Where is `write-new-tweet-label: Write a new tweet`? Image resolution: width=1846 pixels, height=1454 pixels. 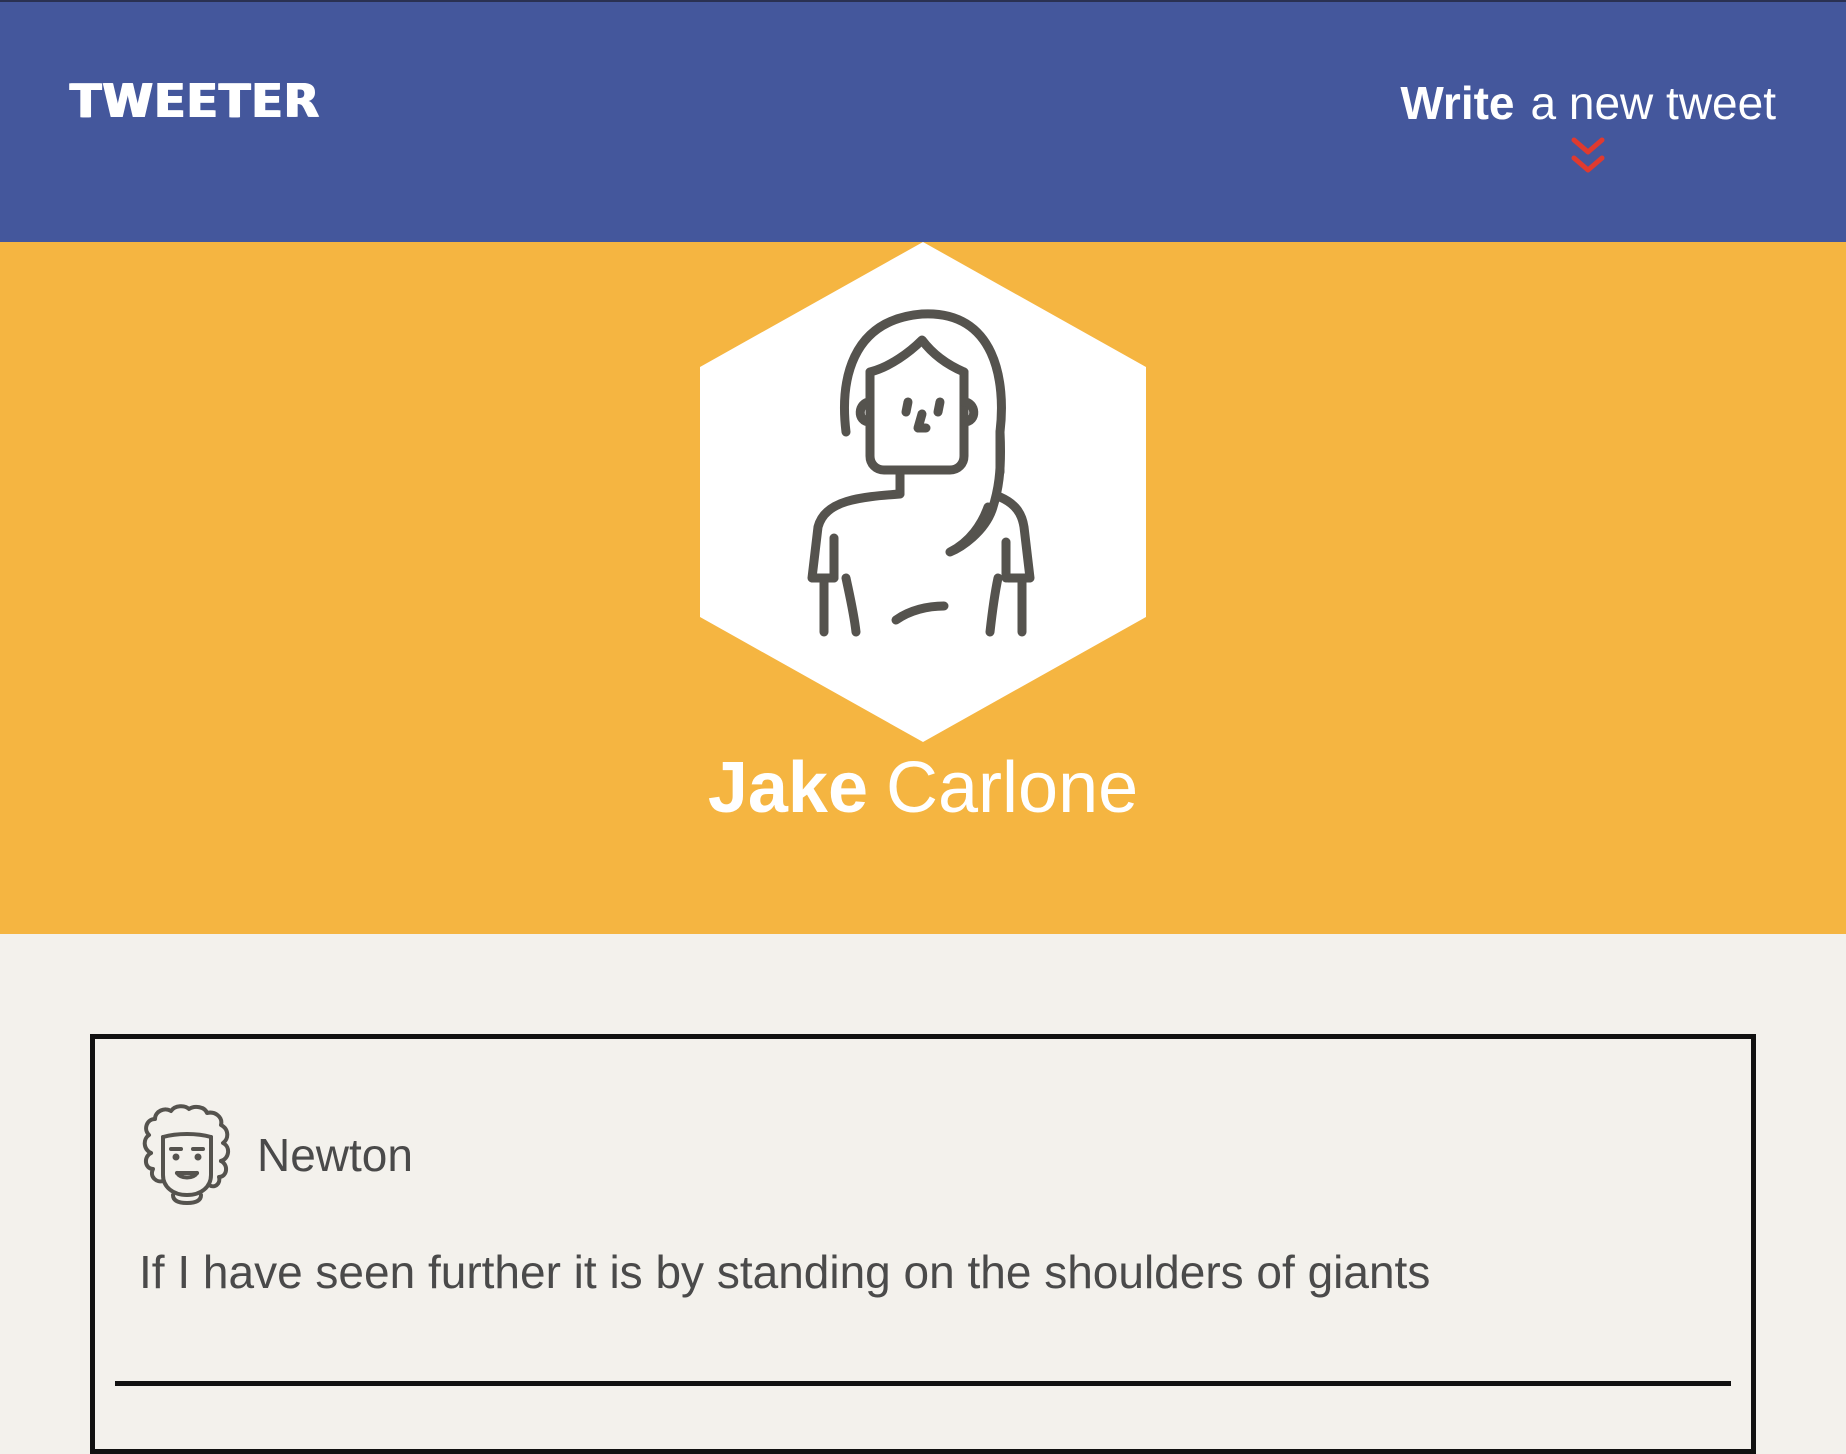
write-new-tweet-label: Write a new tweet is located at coordinates (1588, 103).